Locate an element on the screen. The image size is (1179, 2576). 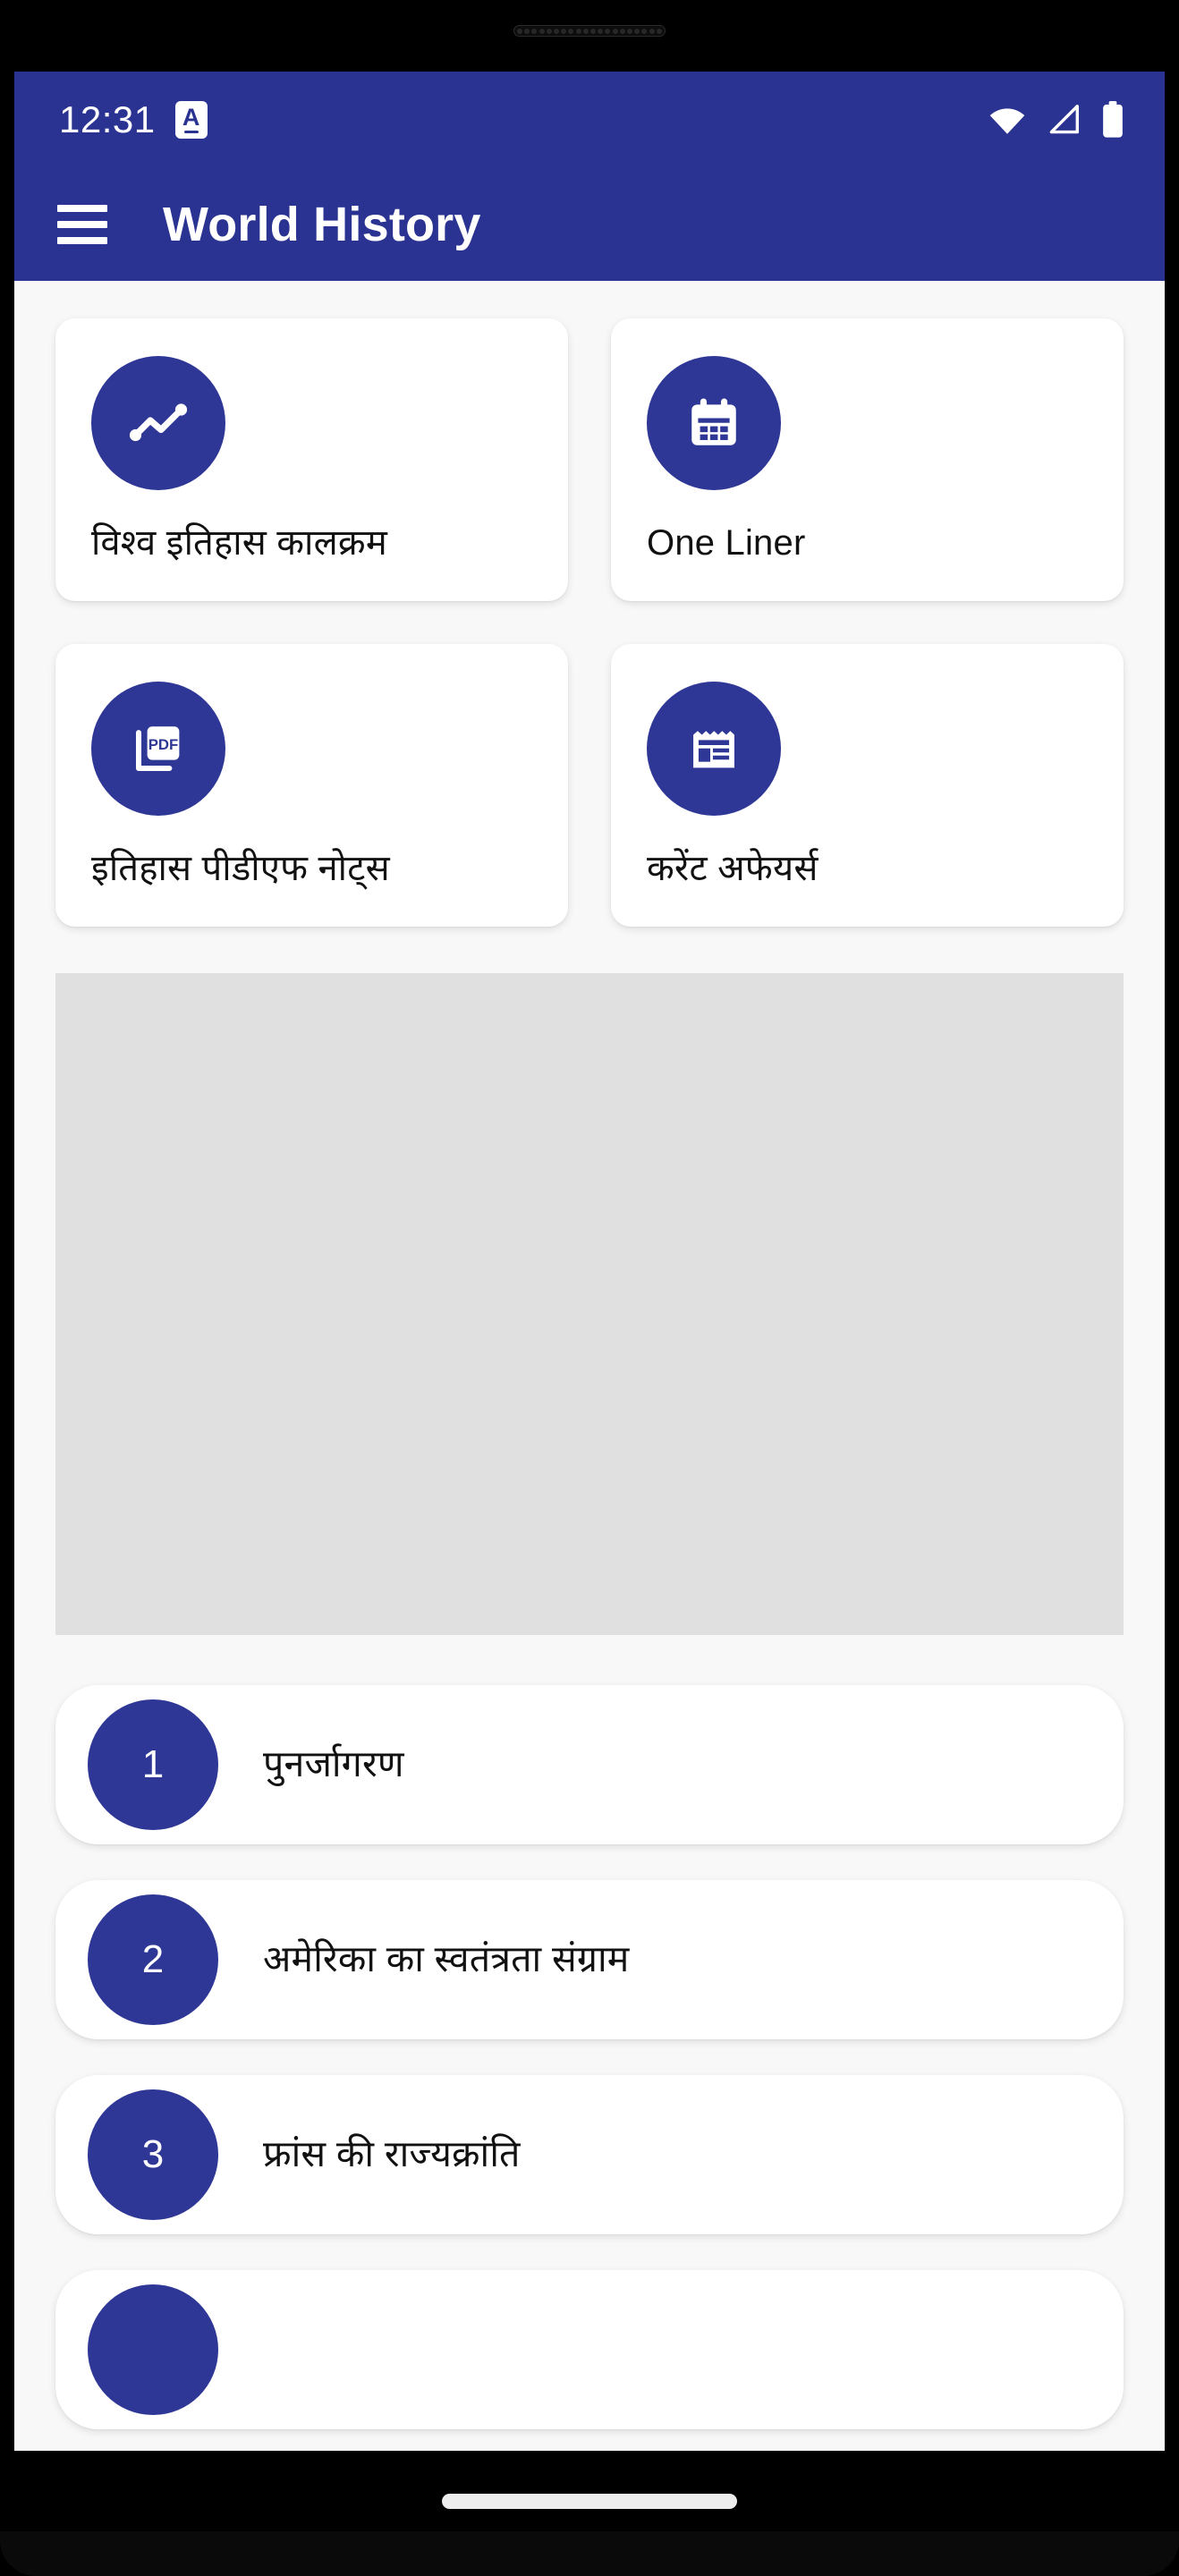
newspaper-icon is located at coordinates (714, 749).